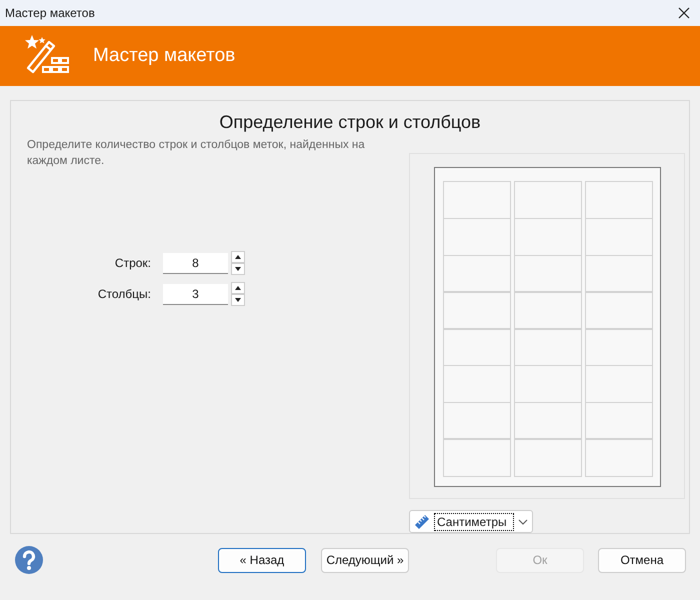 This screenshot has height=600, width=700. I want to click on dialog-button: « Назад, so click(262, 560).